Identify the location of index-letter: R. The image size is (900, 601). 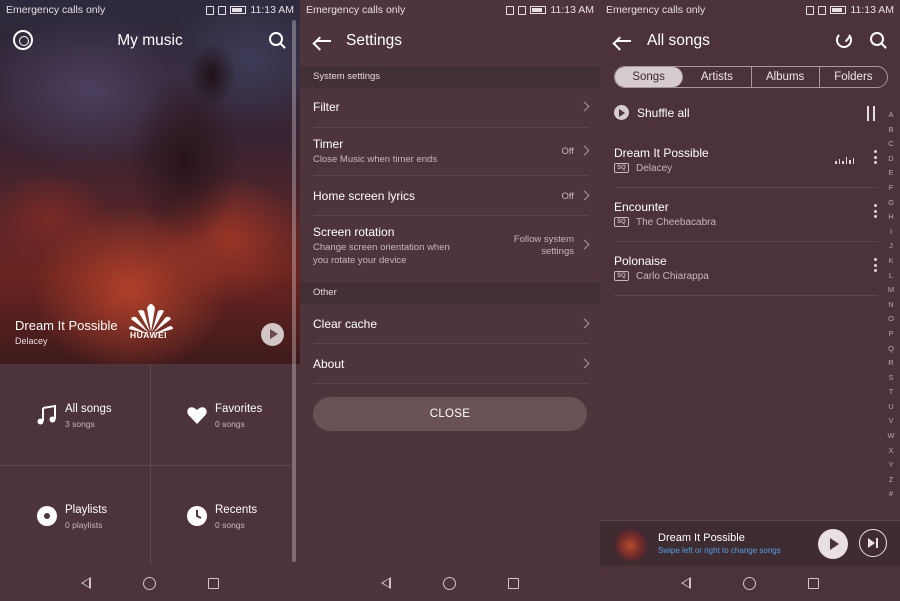
(891, 363).